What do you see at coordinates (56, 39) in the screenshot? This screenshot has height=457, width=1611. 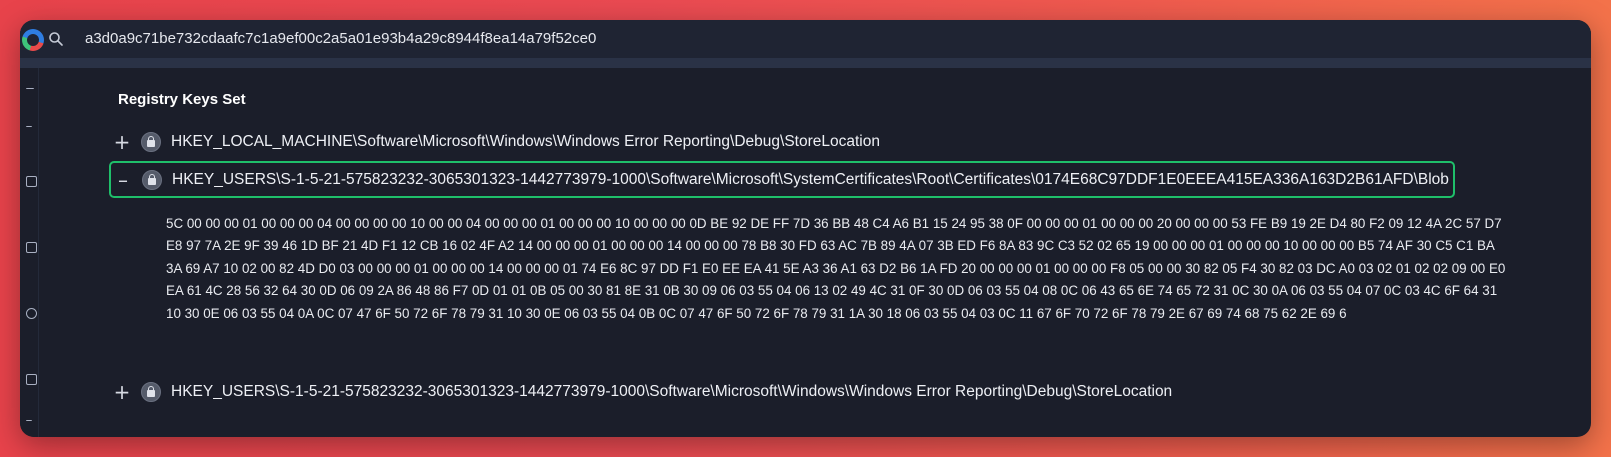 I see `search-icon` at bounding box center [56, 39].